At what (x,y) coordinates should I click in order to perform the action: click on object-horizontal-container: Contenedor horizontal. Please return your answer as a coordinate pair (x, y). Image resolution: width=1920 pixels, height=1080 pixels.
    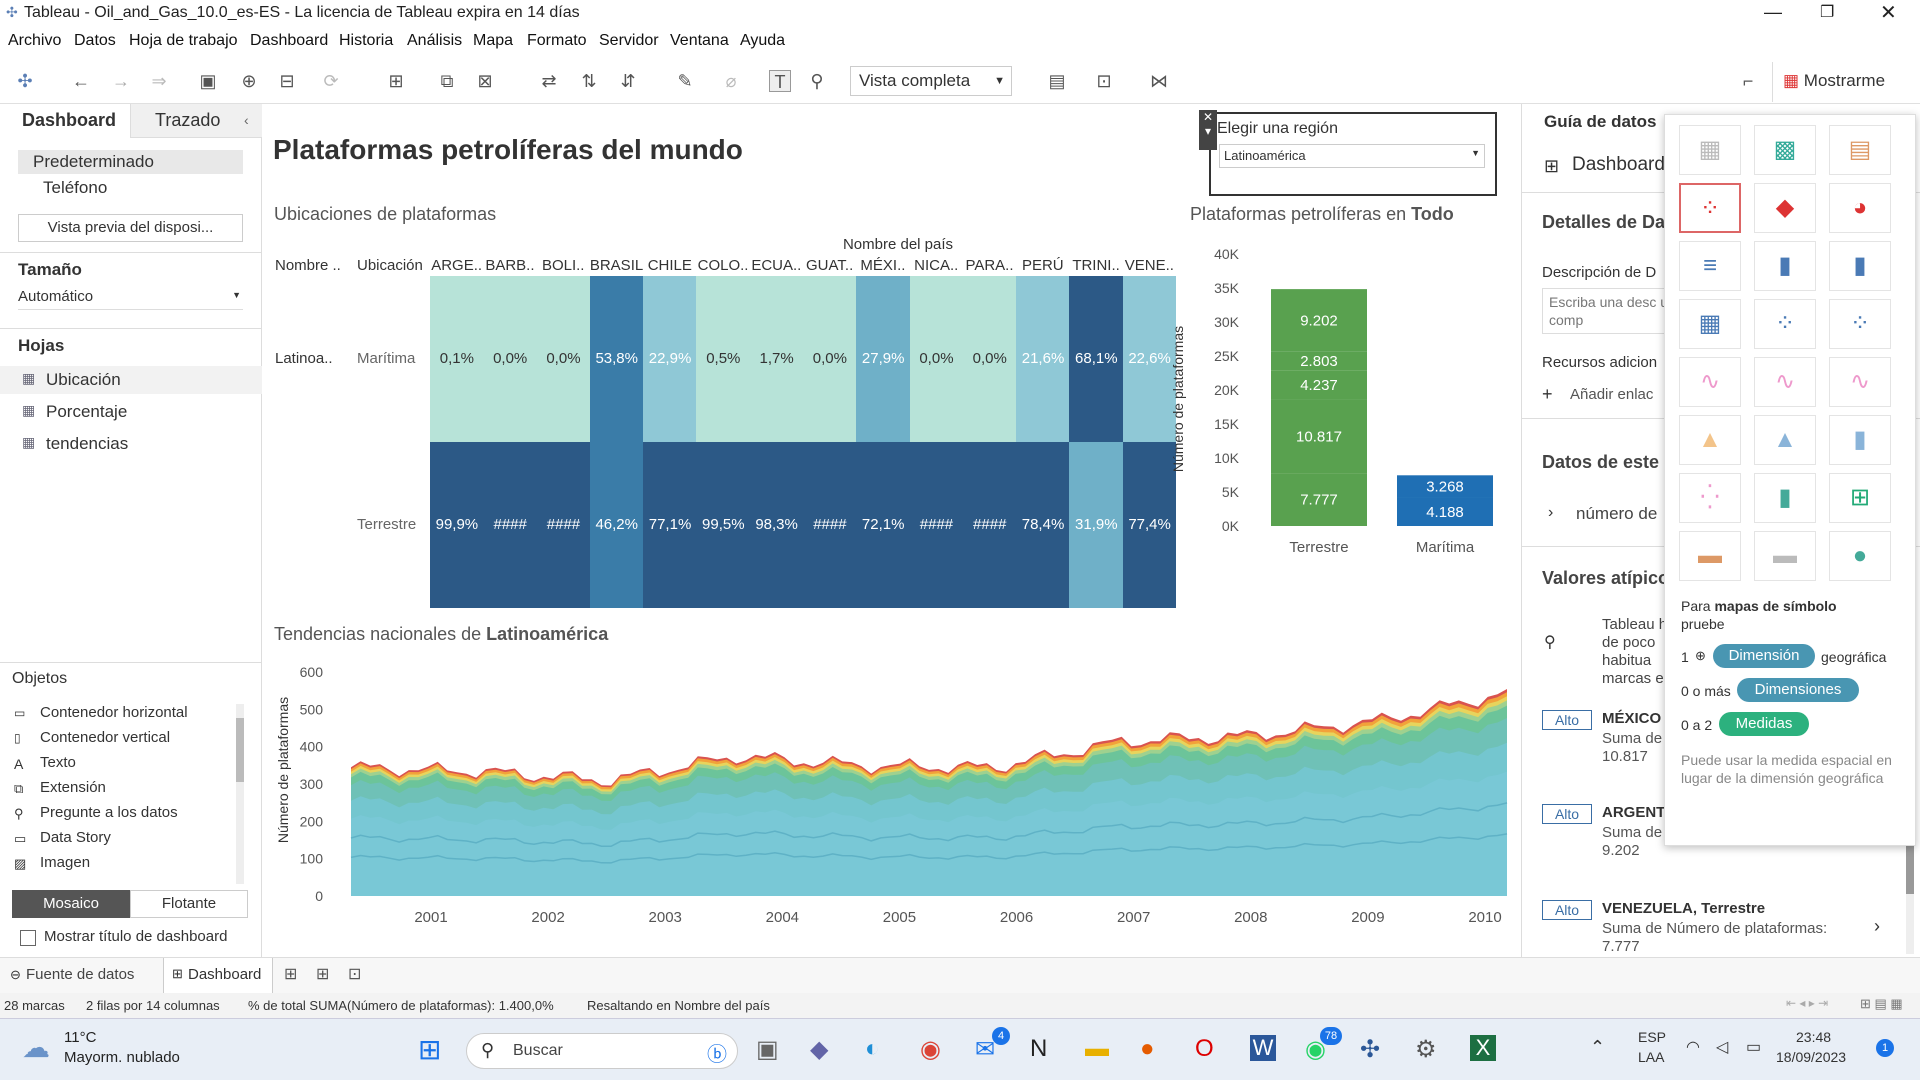
    Looking at the image, I should click on (114, 712).